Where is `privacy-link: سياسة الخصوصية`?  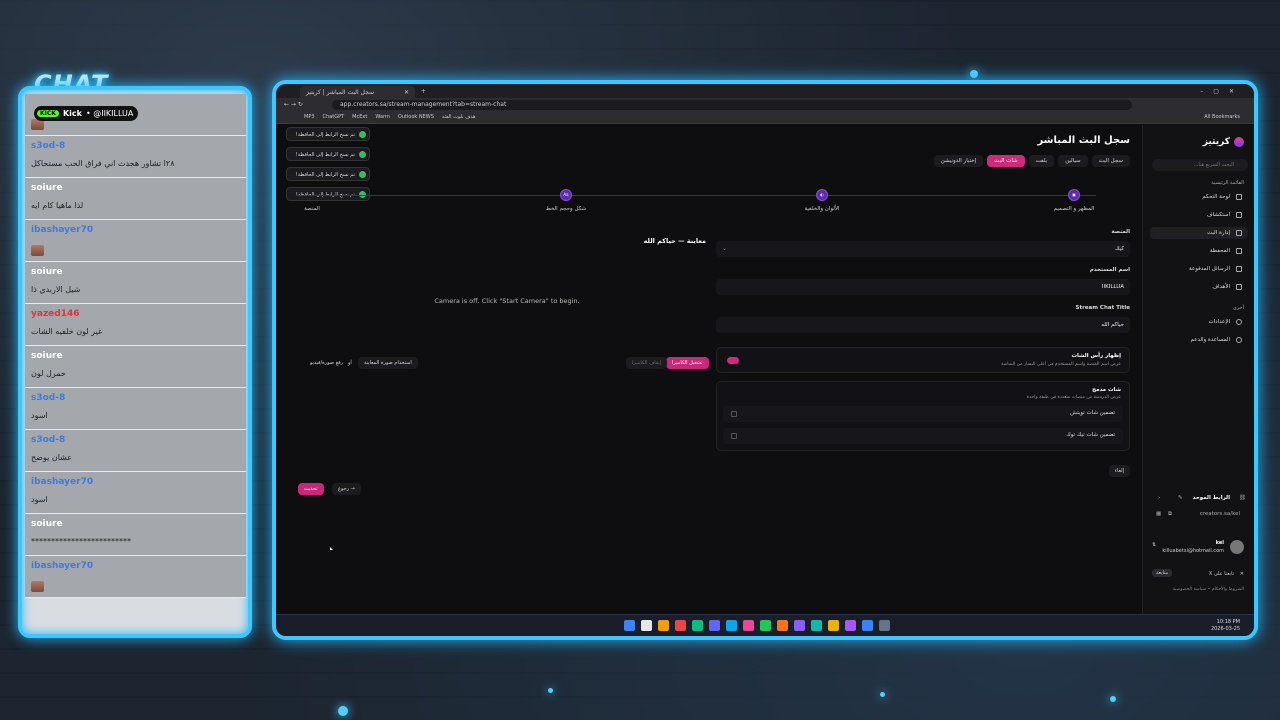
privacy-link: سياسة الخصوصية is located at coordinates (1189, 589).